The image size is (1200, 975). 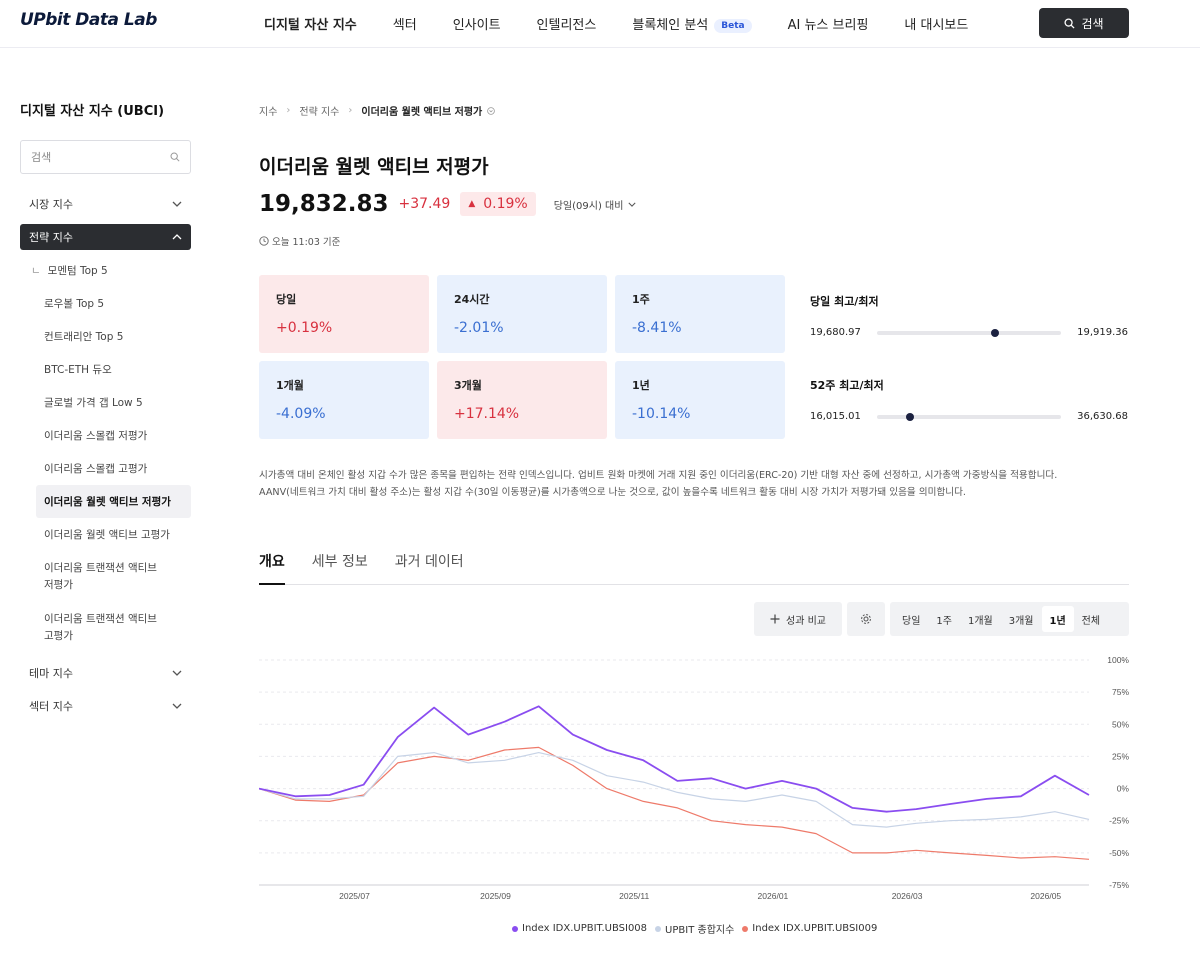 What do you see at coordinates (272, 568) in the screenshot?
I see `tab-overview: 개요` at bounding box center [272, 568].